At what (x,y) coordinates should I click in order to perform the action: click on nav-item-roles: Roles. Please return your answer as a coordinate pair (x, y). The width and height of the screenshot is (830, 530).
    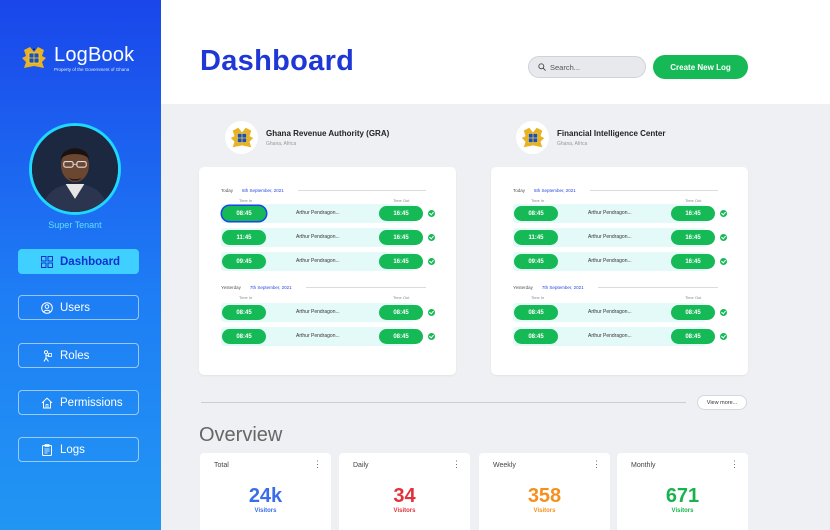
    Looking at the image, I should click on (78, 355).